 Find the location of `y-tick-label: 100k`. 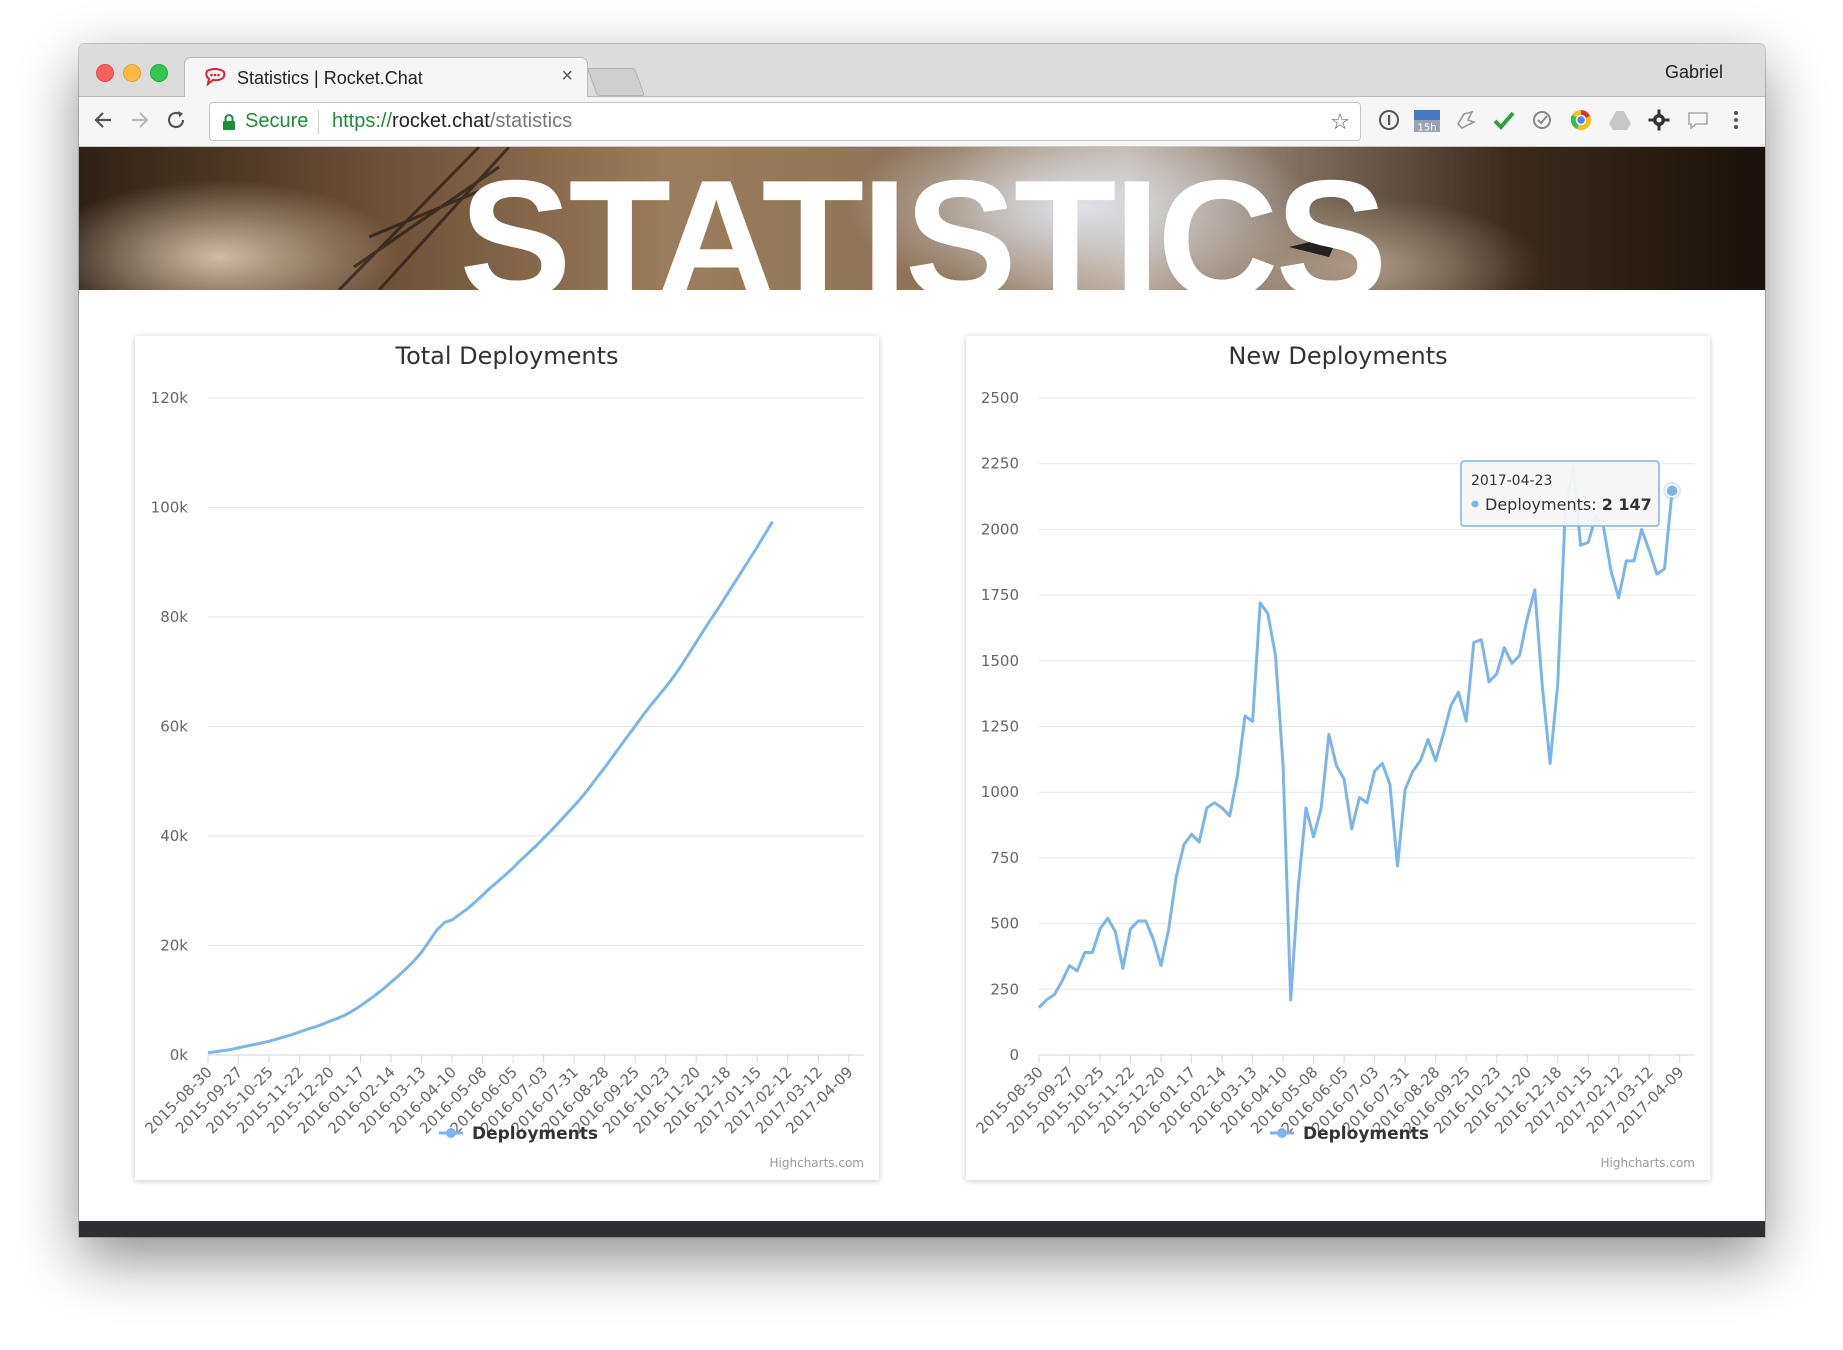

y-tick-label: 100k is located at coordinates (170, 508).